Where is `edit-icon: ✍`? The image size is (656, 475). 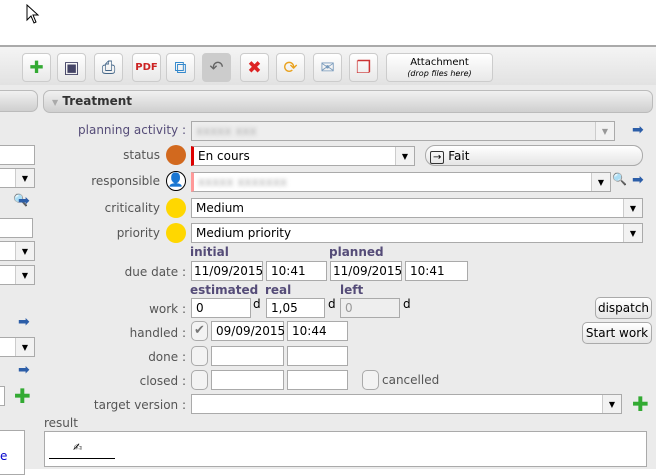 edit-icon: ✍ is located at coordinates (78, 447).